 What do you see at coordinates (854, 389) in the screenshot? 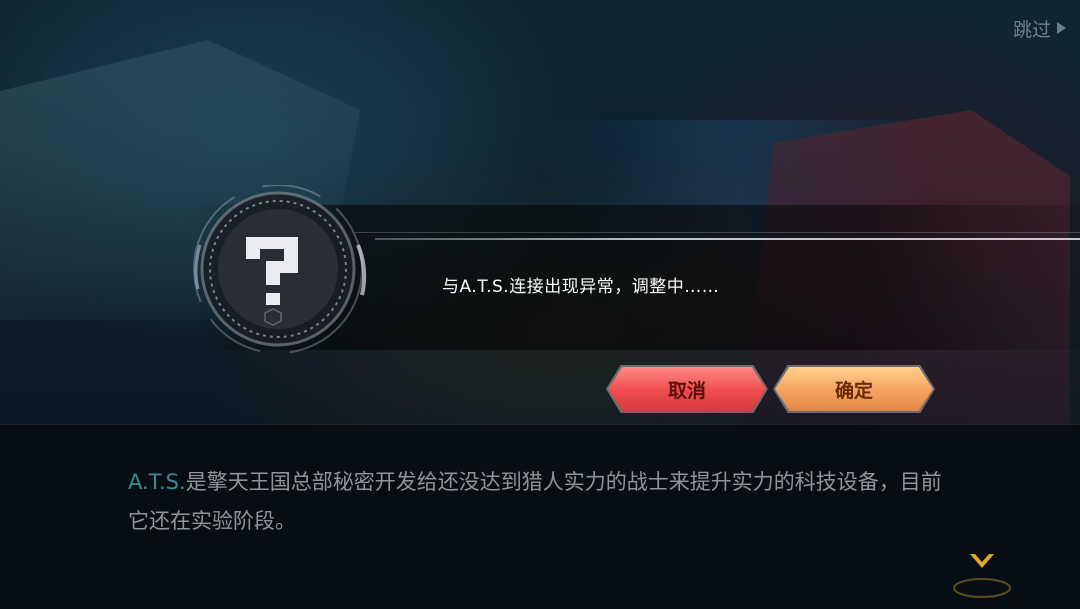
I see `confirm-button: 确定` at bounding box center [854, 389].